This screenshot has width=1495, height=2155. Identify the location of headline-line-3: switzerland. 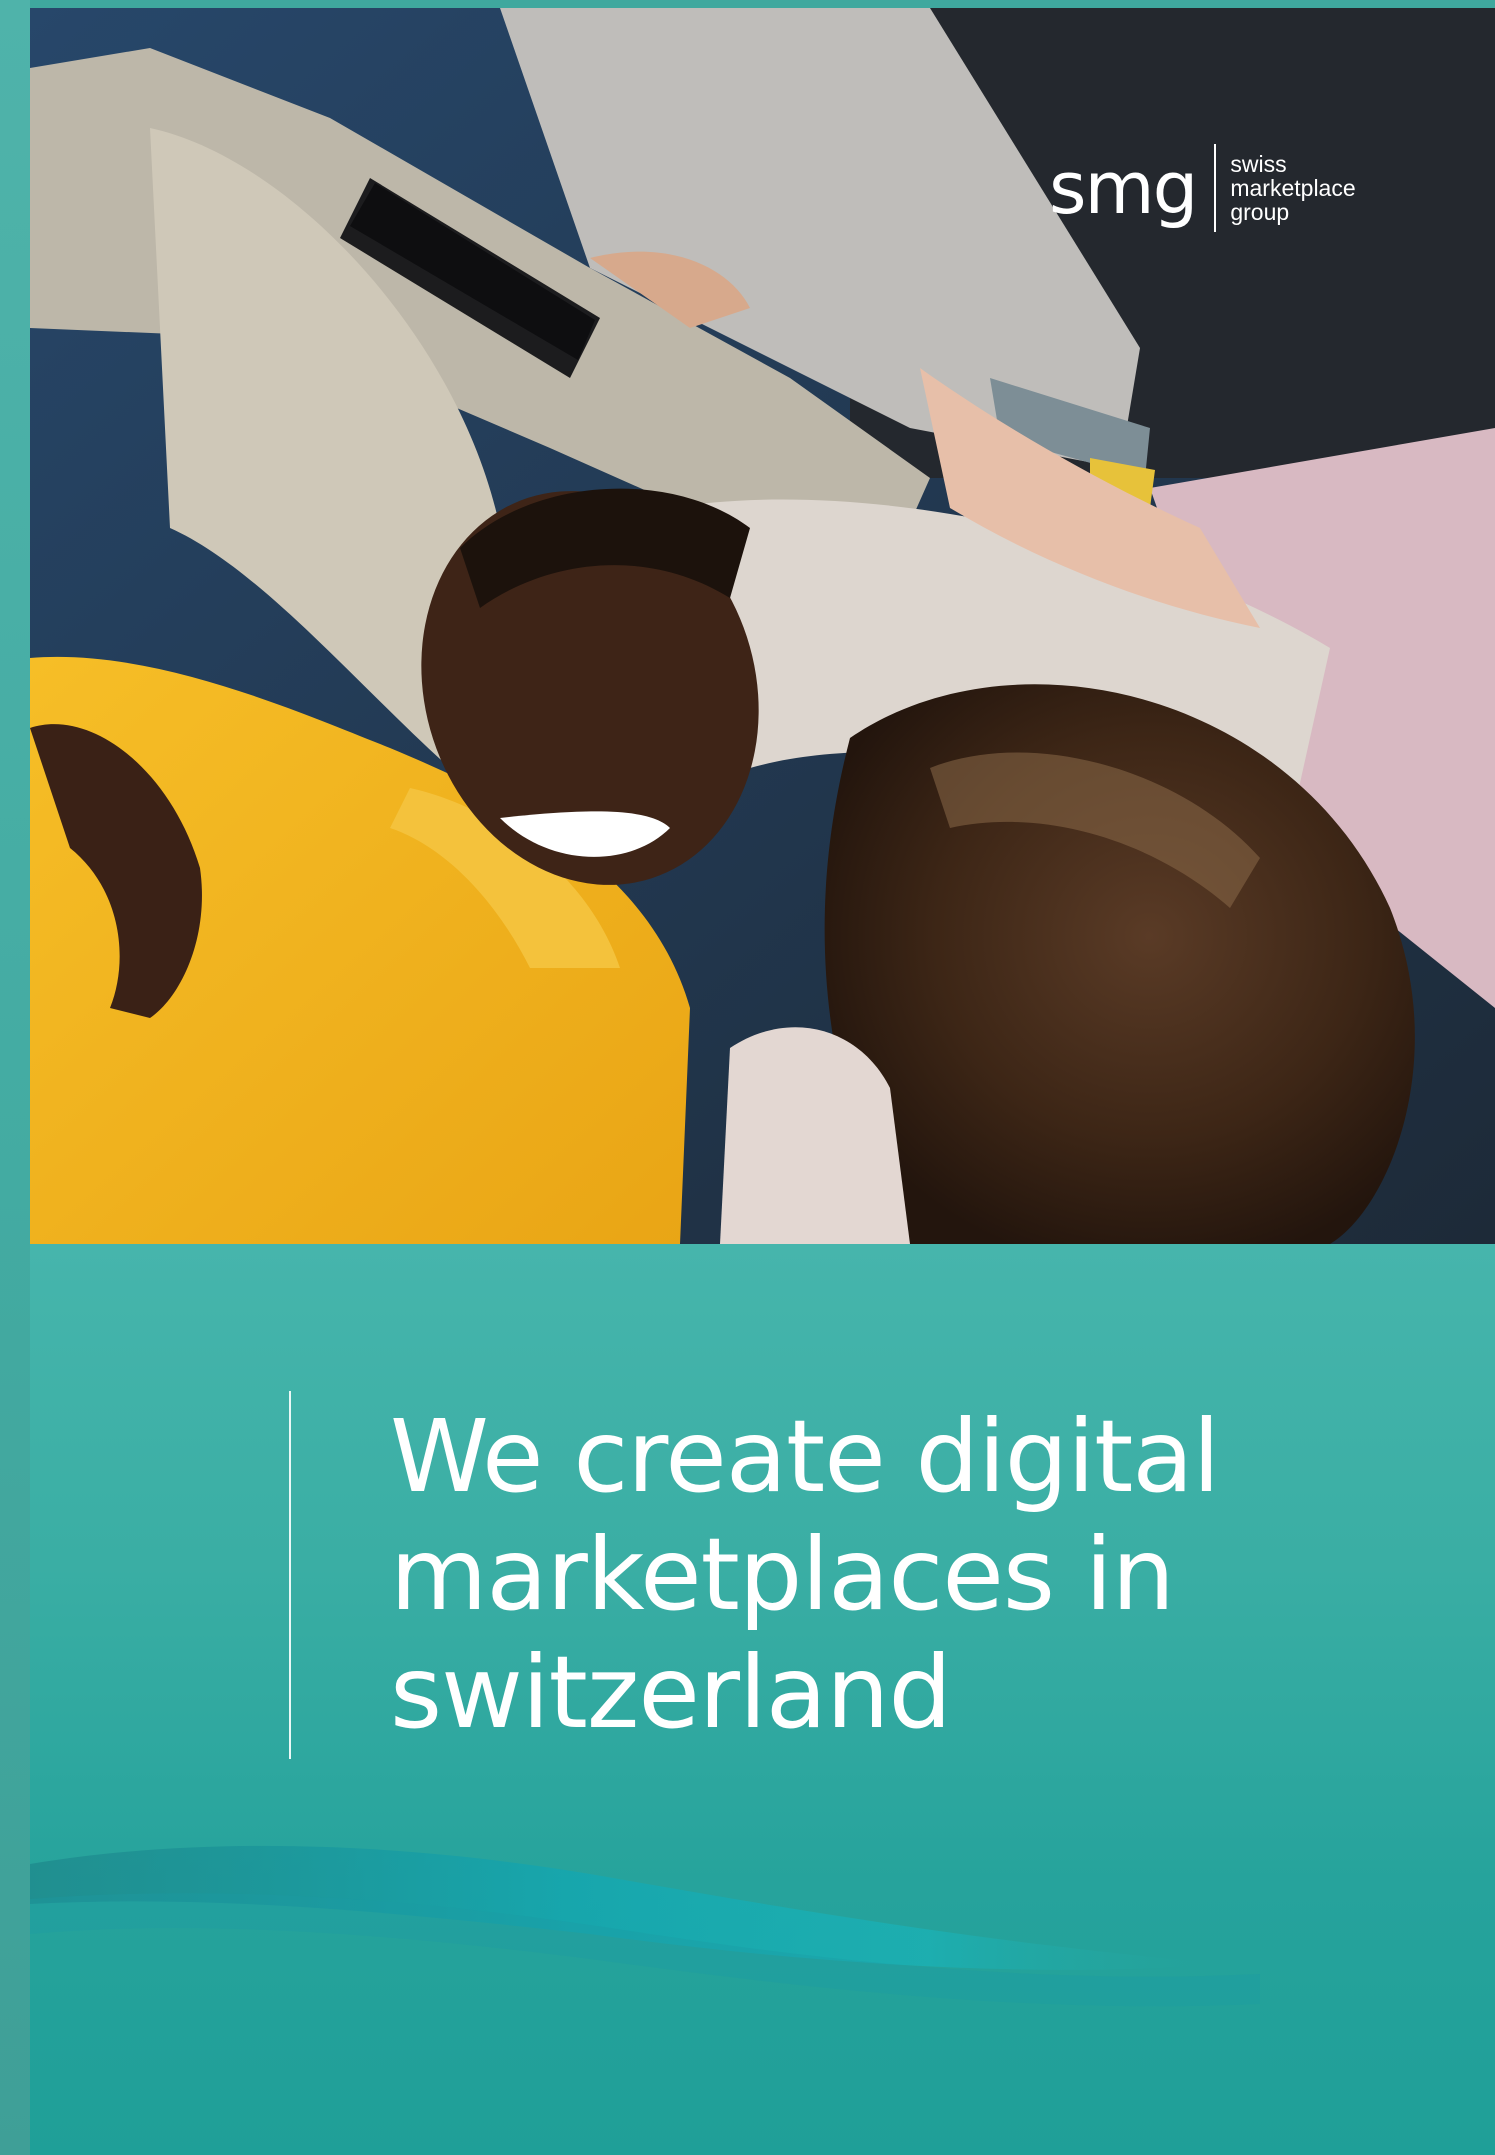
(671, 1692).